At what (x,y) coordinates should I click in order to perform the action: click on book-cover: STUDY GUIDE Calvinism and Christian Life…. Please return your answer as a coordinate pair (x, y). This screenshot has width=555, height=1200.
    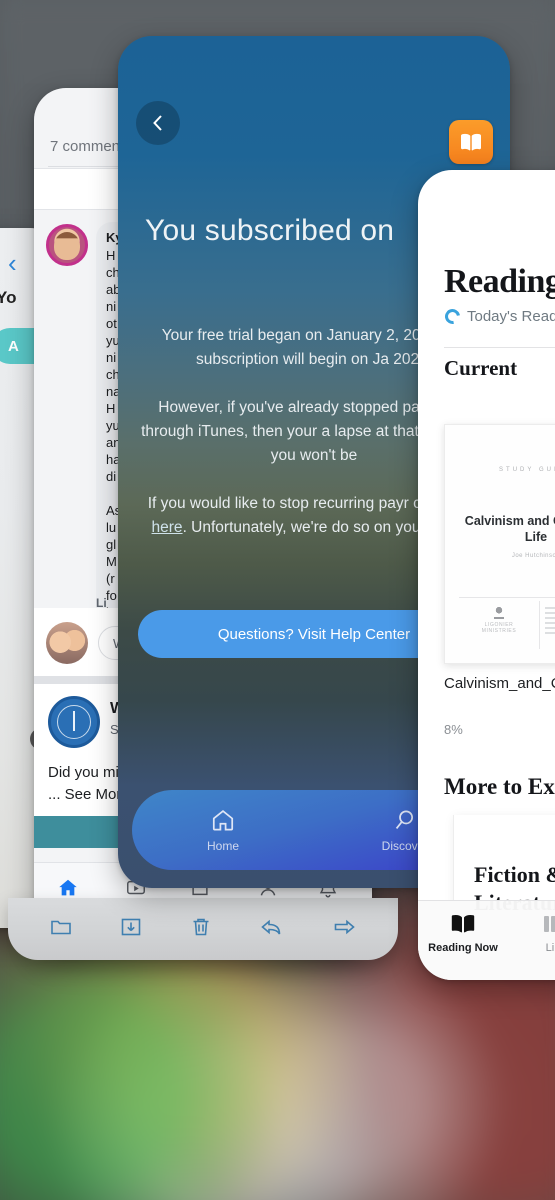
    Looking at the image, I should click on (499, 544).